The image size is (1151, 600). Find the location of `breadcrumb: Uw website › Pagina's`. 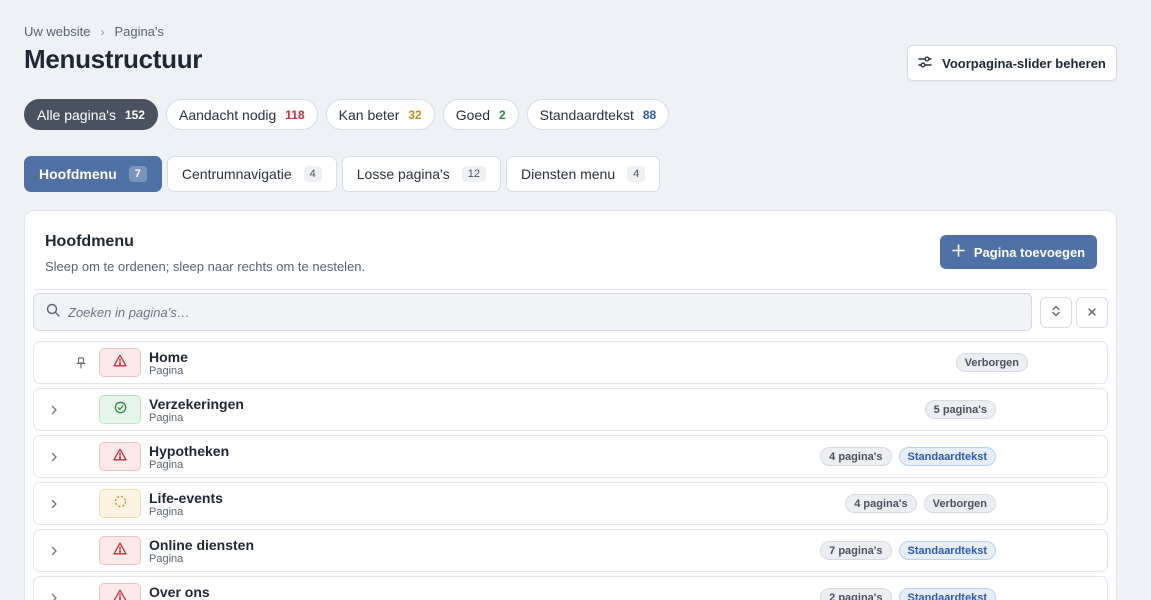

breadcrumb: Uw website › Pagina's is located at coordinates (94, 31).